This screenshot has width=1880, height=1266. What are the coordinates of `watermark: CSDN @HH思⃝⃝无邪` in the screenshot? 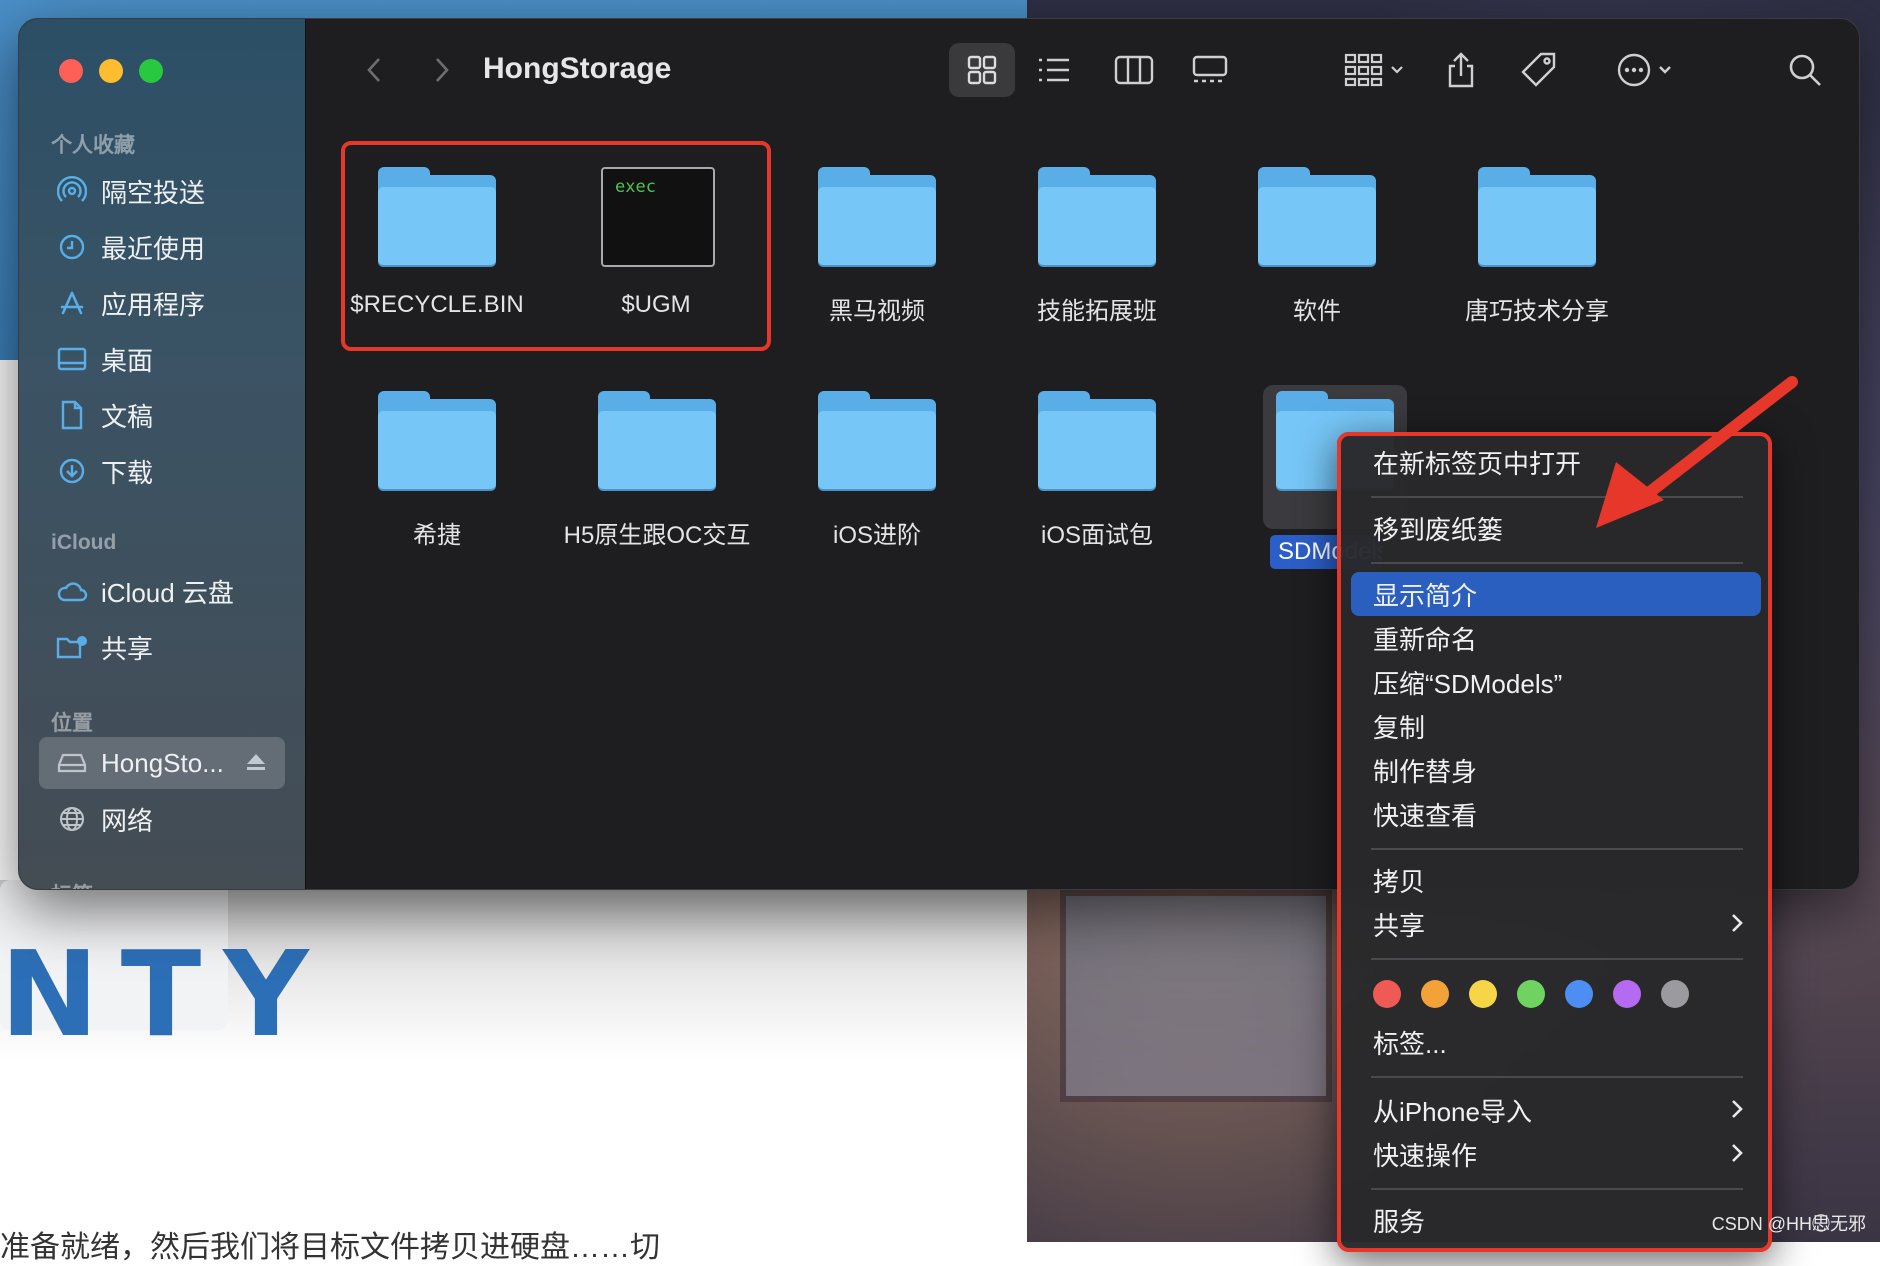 It's located at (1788, 1224).